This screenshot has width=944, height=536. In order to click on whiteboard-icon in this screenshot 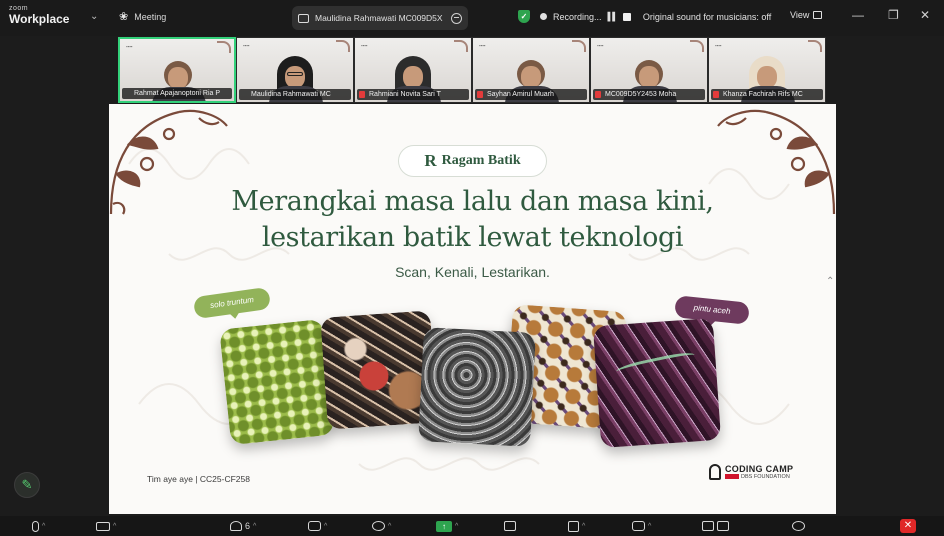, I will do `click(638, 526)`.